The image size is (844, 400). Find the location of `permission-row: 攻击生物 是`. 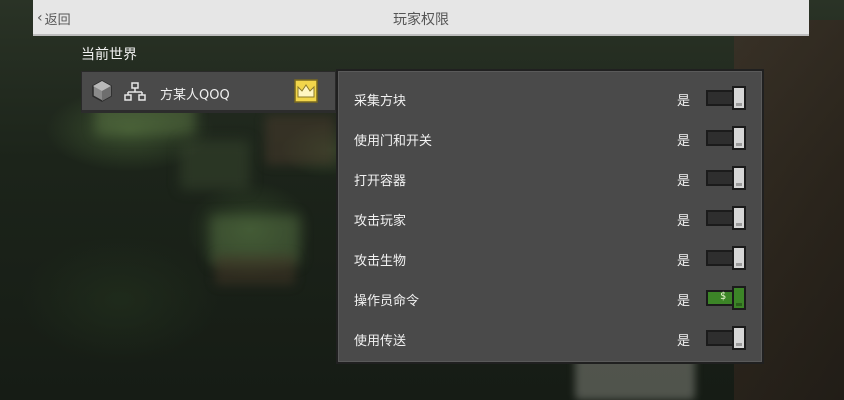

permission-row: 攻击生物 是 is located at coordinates (550, 259).